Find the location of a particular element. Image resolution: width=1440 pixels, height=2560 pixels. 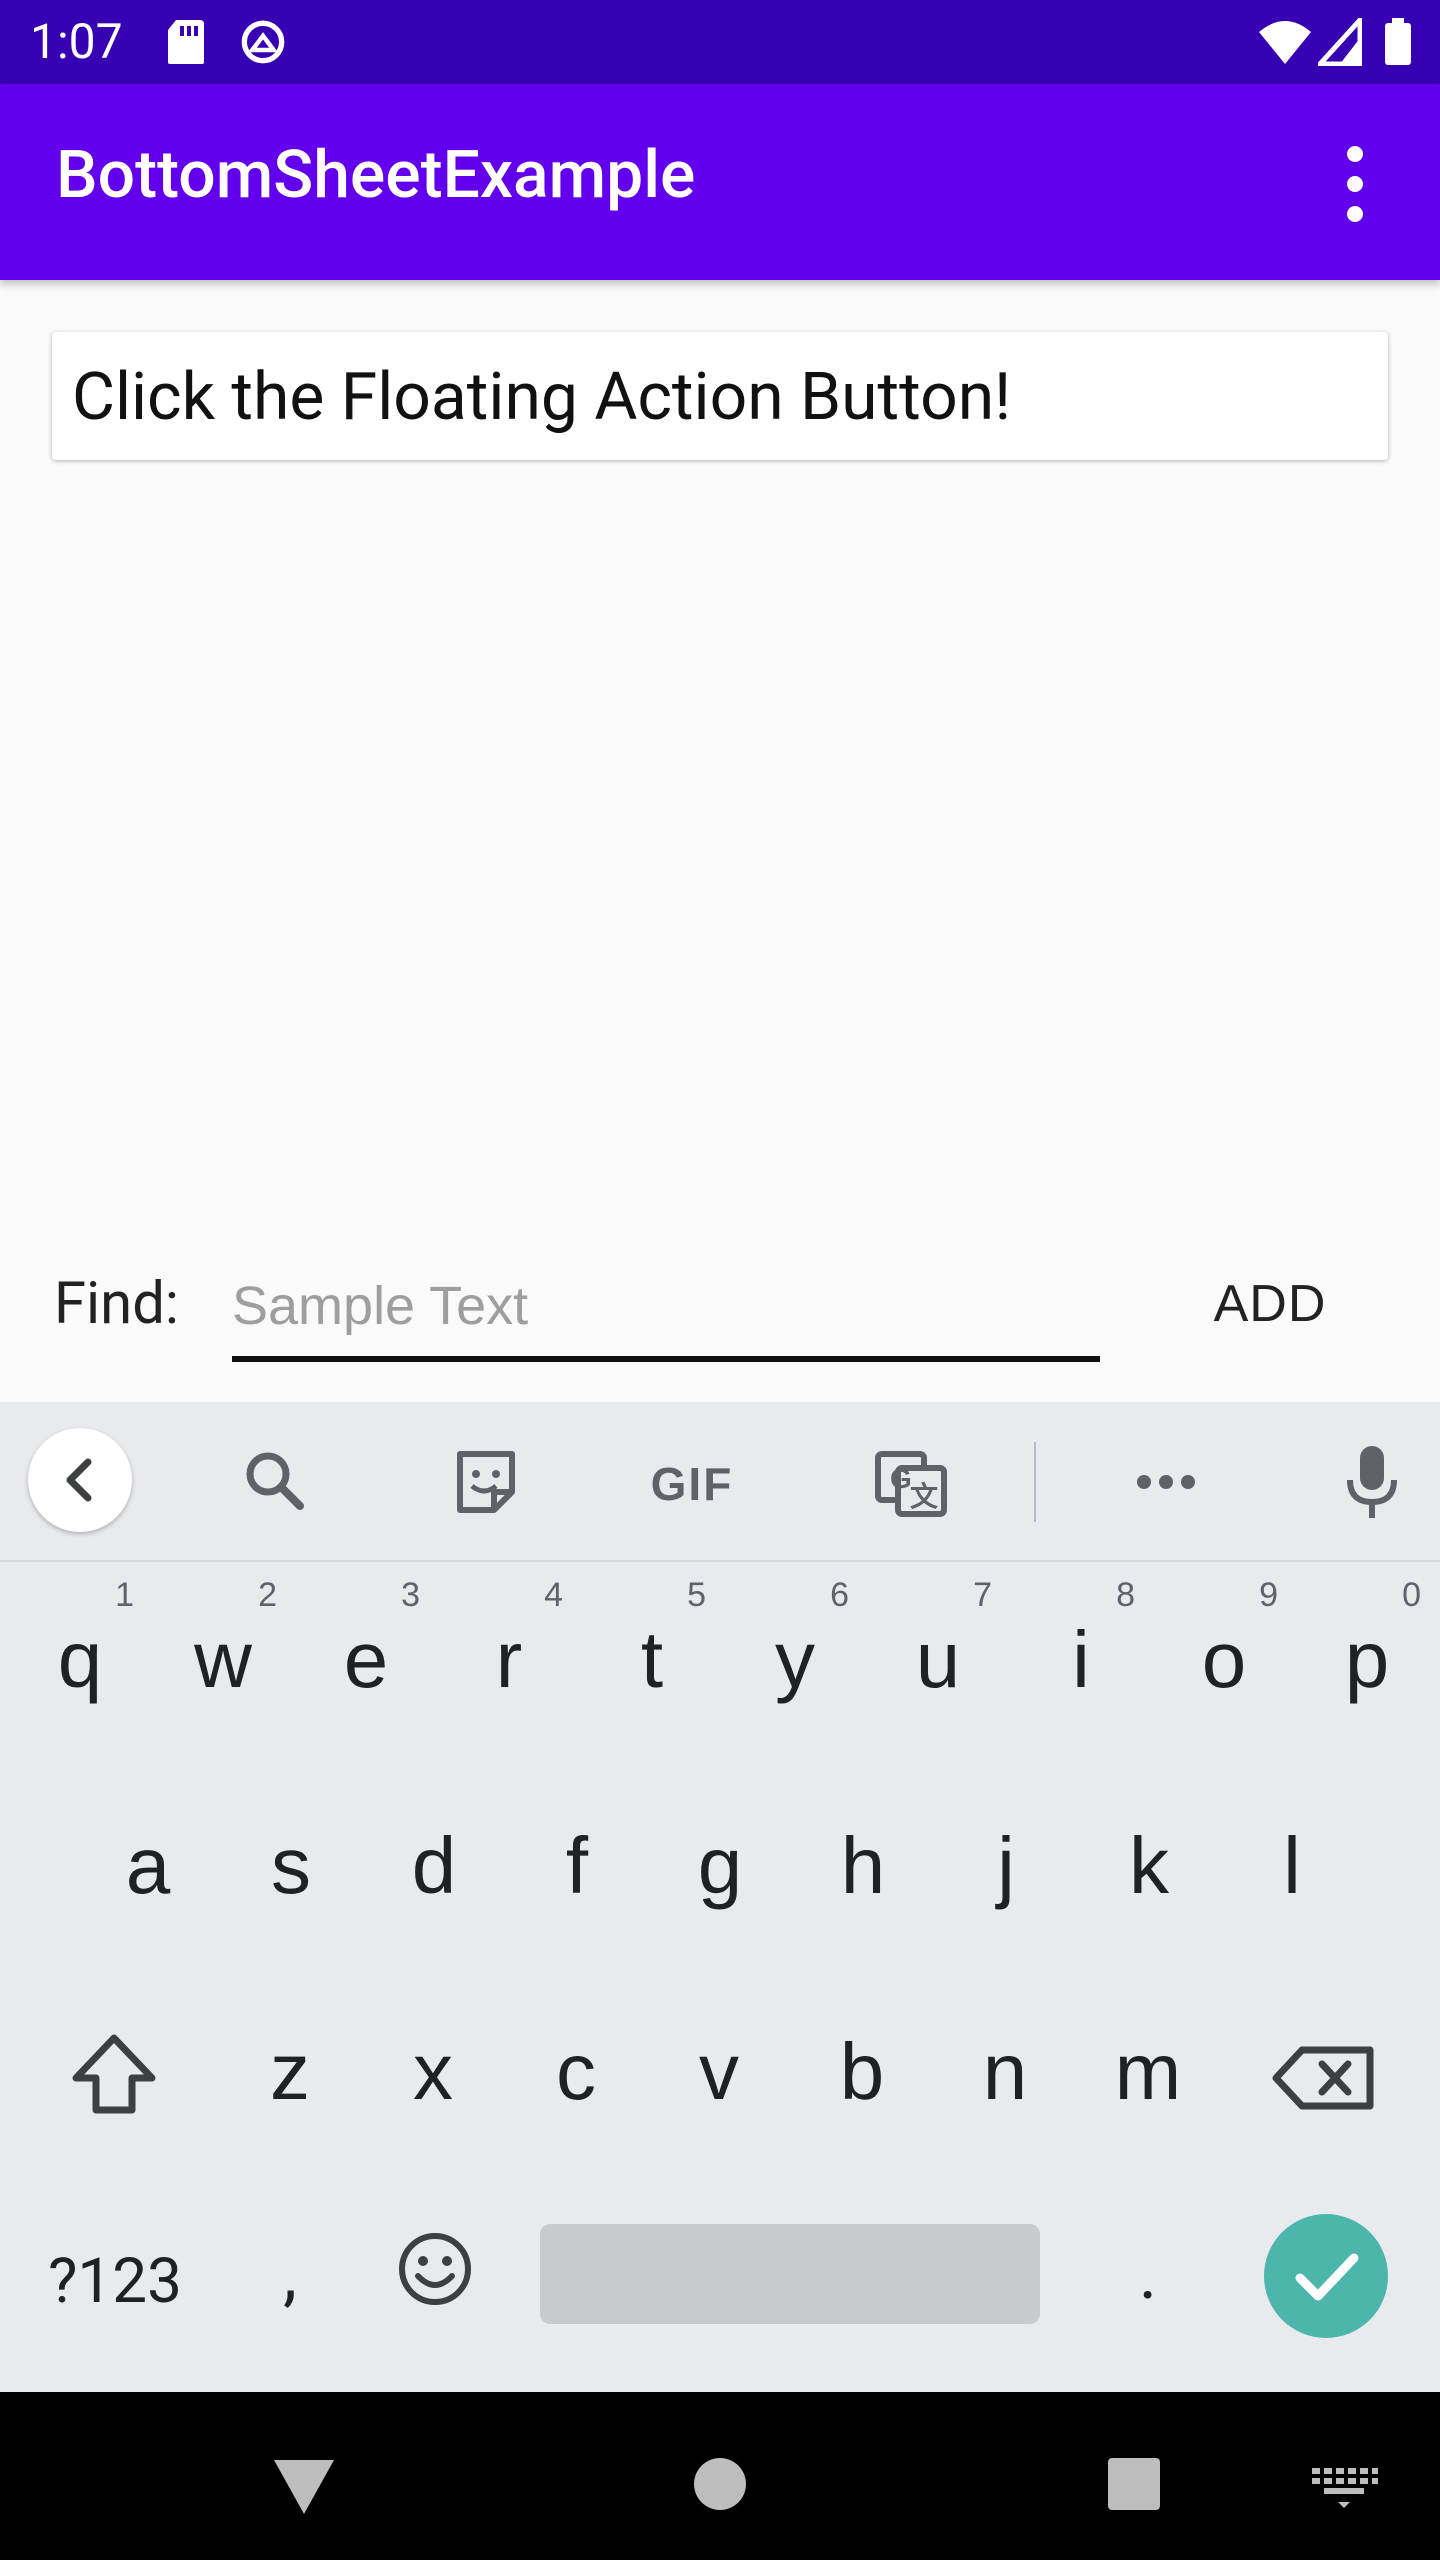

app-bar: BottomSheetExample is located at coordinates (720, 182).